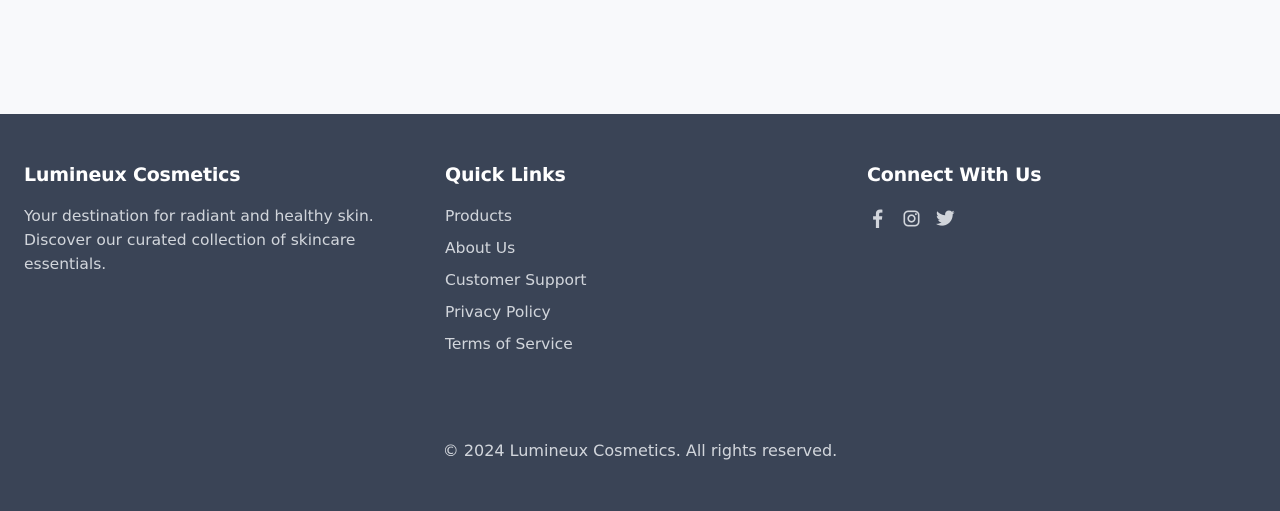  I want to click on footer-connect-column: Connect With Us, so click(1057, 194).